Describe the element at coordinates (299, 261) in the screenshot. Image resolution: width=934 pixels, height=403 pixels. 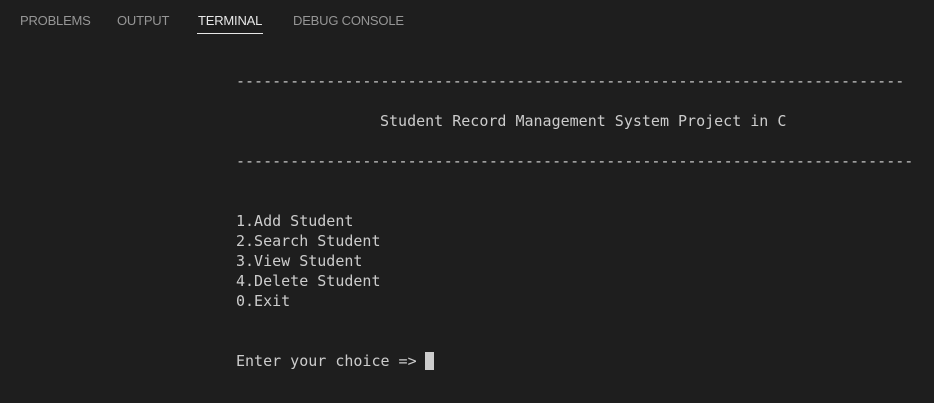
I see `menu-item-view-student: 3.View Student` at that location.